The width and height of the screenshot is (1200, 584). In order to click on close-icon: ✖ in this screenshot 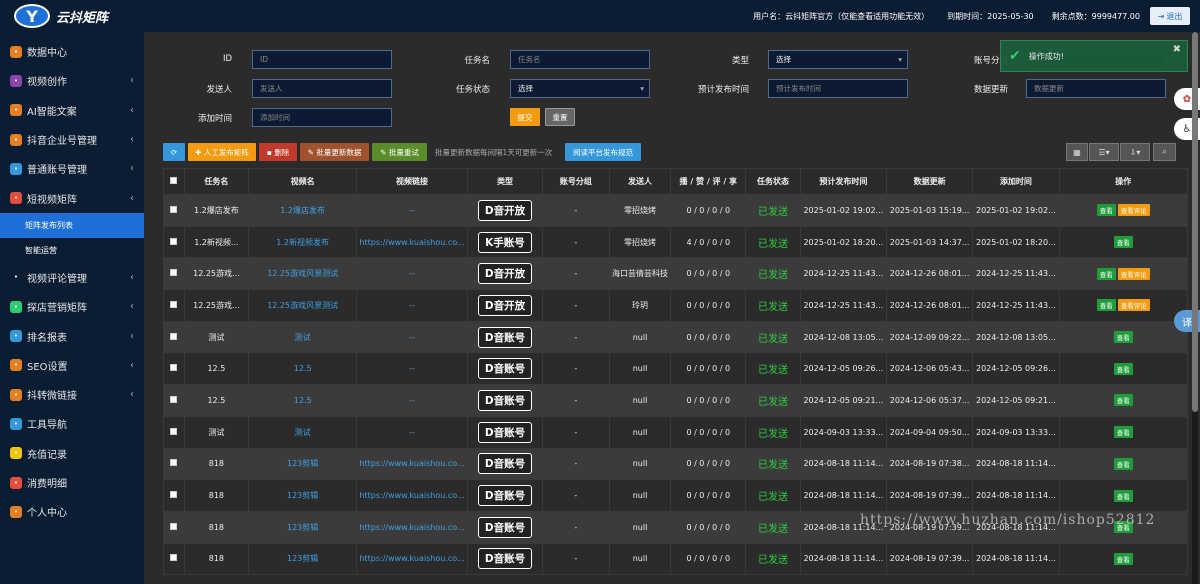, I will do `click(1177, 49)`.